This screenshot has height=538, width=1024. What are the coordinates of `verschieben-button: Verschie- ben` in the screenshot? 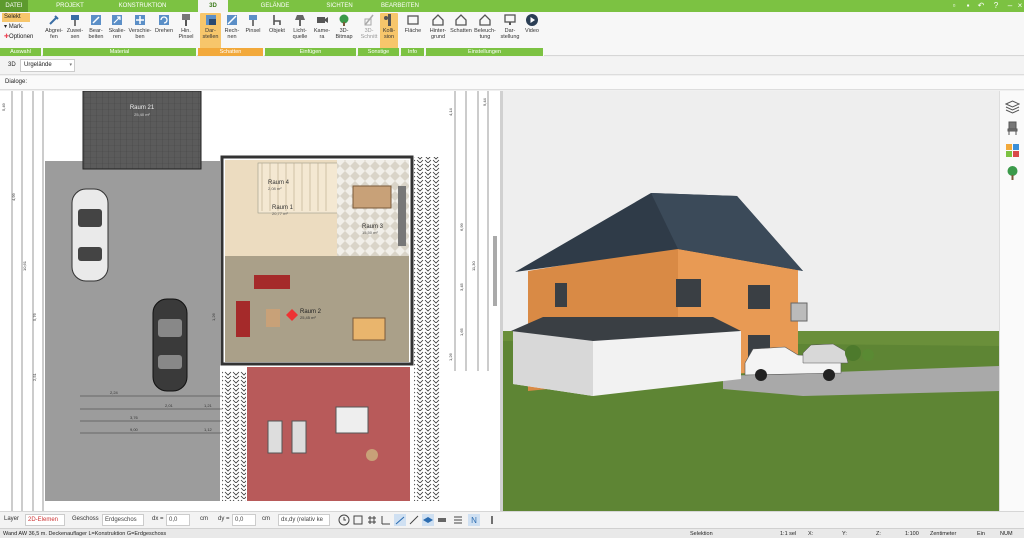 It's located at (140, 31).